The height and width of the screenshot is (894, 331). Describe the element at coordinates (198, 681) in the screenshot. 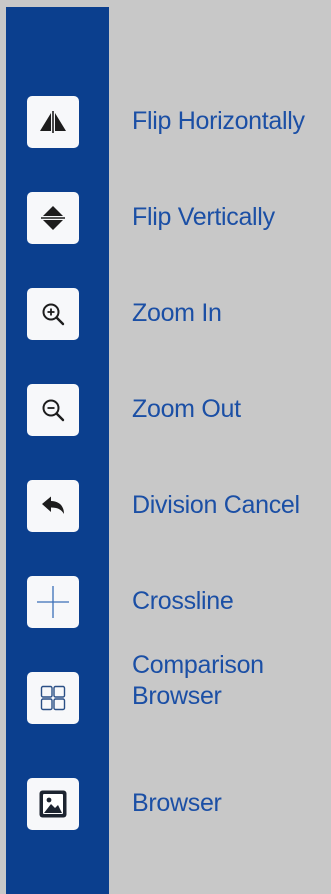

I see `tool-label: Comparison Browser` at that location.